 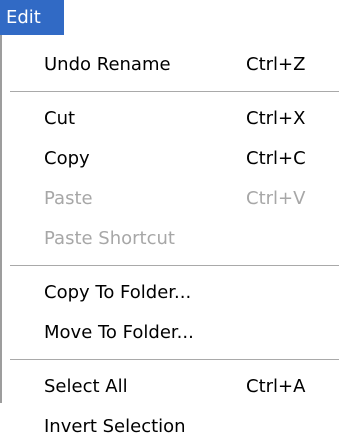 I want to click on select-all-item: Select All Ctrl+A, so click(x=170, y=387).